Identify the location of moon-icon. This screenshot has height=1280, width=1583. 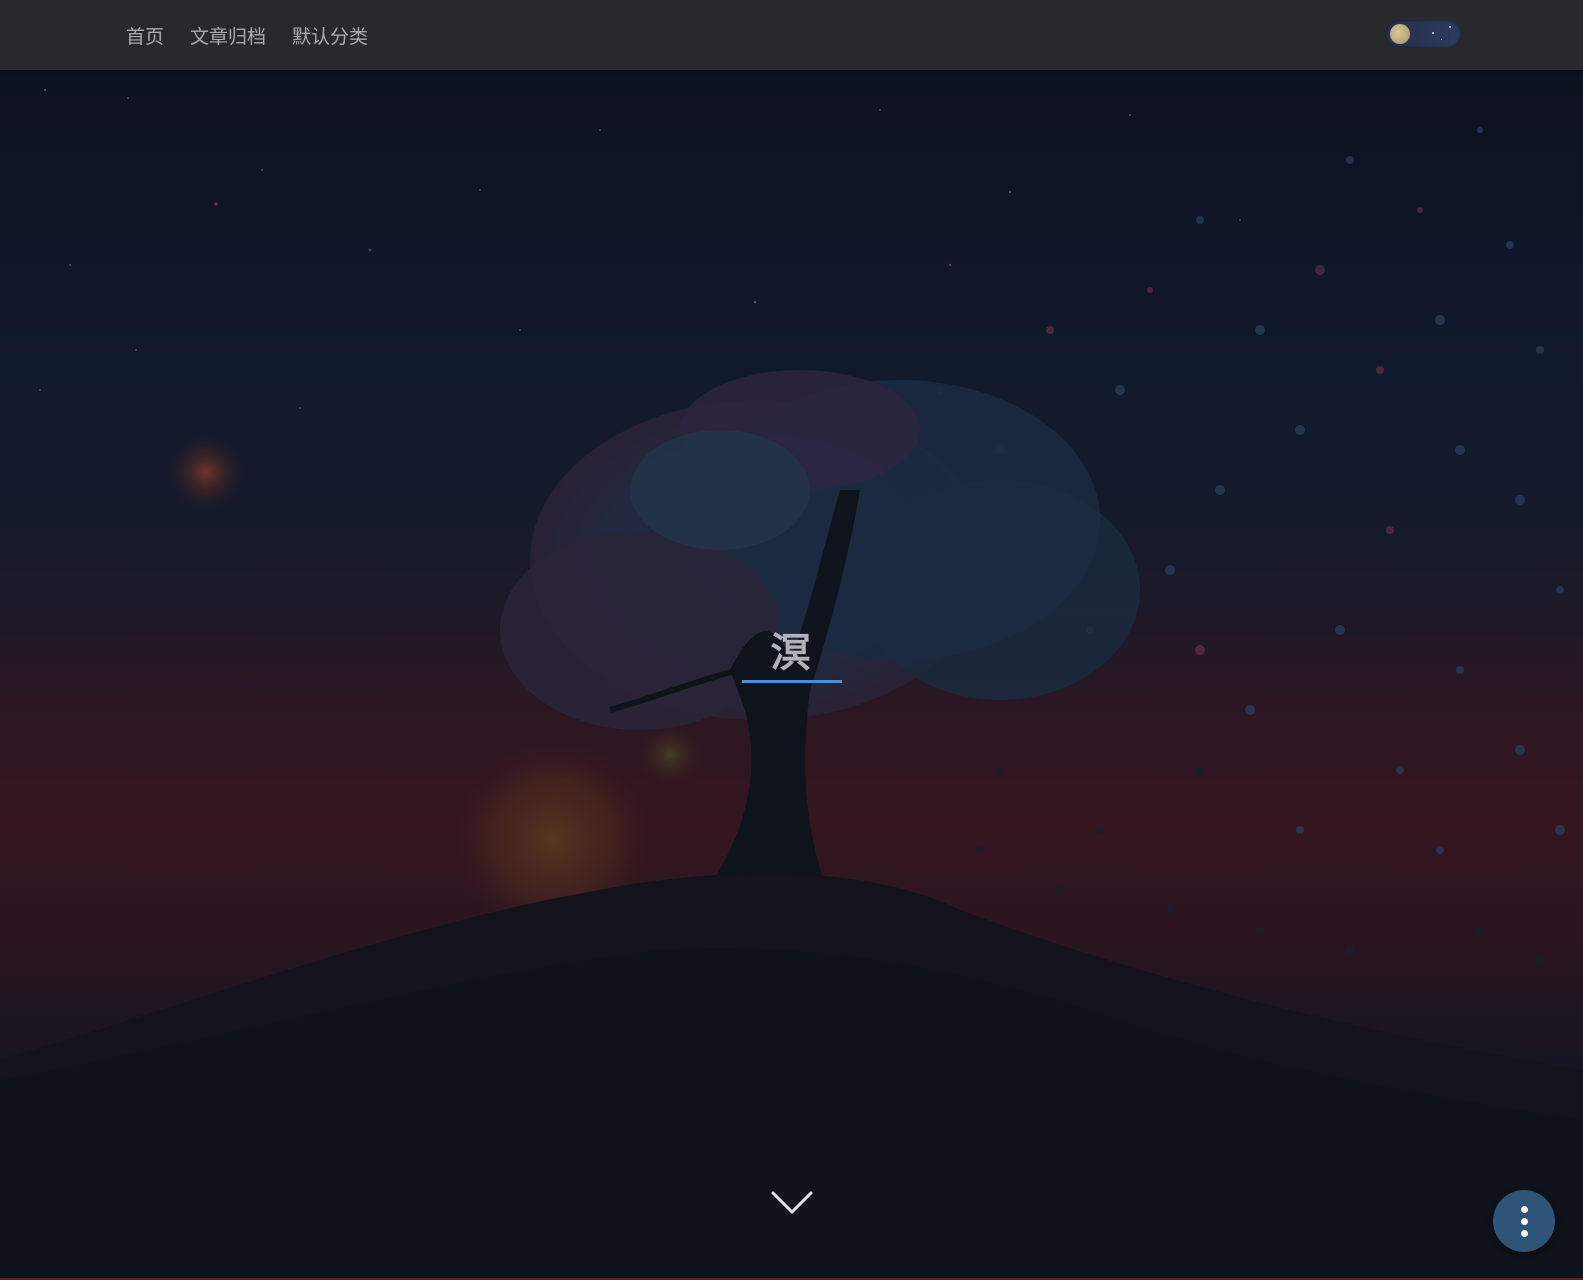
(1400, 34).